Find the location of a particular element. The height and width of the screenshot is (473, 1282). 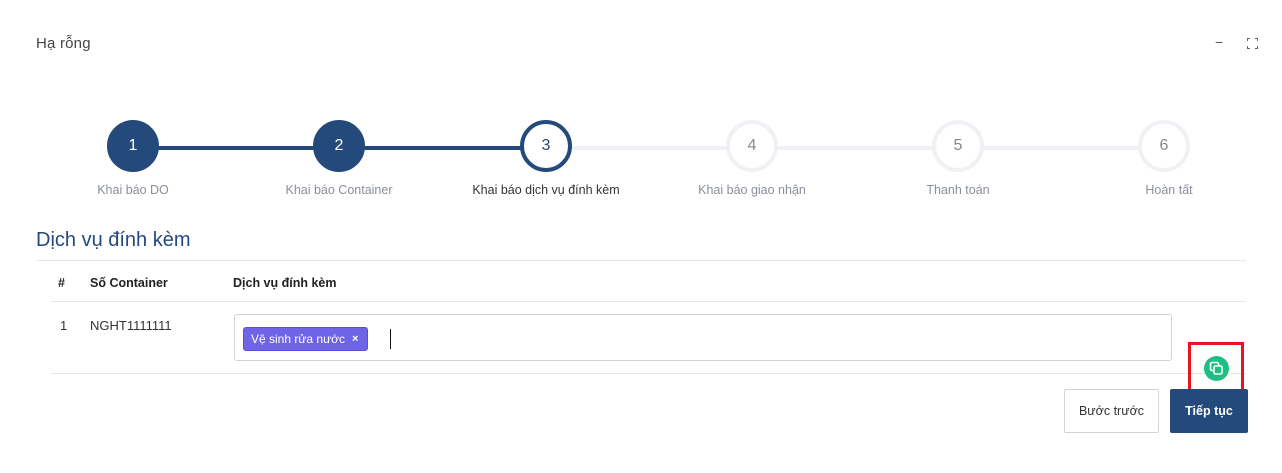

header-index: # is located at coordinates (61, 283).